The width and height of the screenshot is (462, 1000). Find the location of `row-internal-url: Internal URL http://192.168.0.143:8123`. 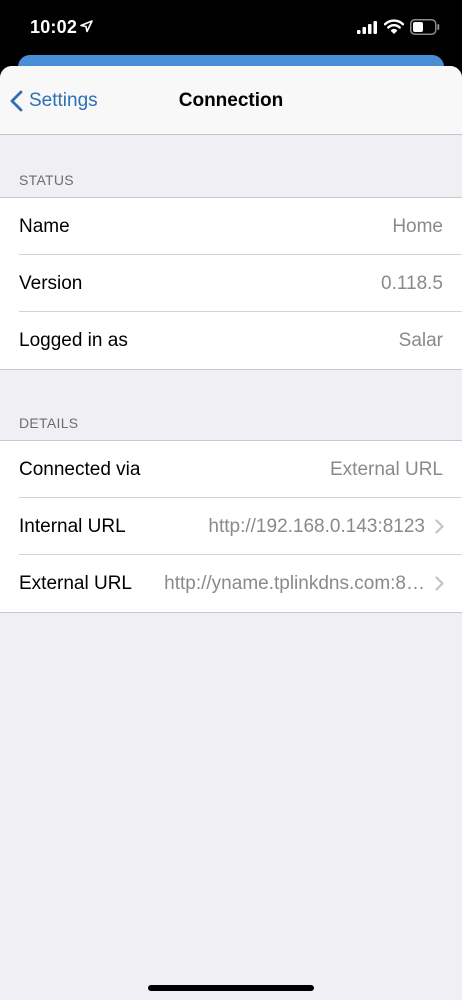

row-internal-url: Internal URL http://192.168.0.143:8123 is located at coordinates (231, 526).